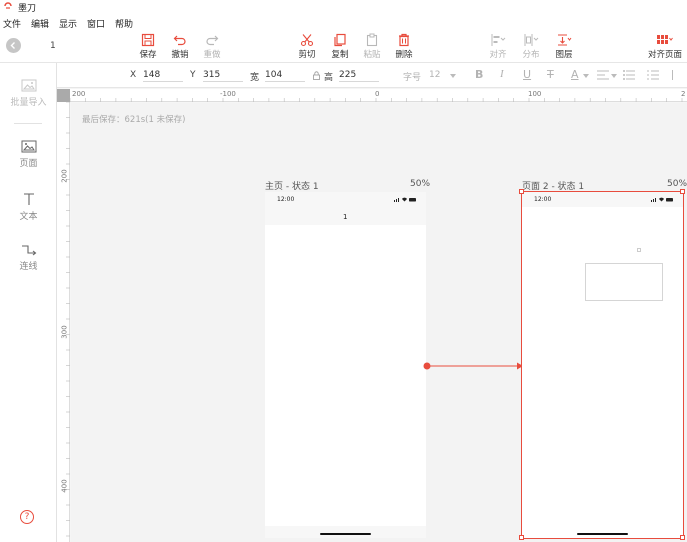 The image size is (687, 542). What do you see at coordinates (180, 47) in the screenshot?
I see `undo-button: 撤销` at bounding box center [180, 47].